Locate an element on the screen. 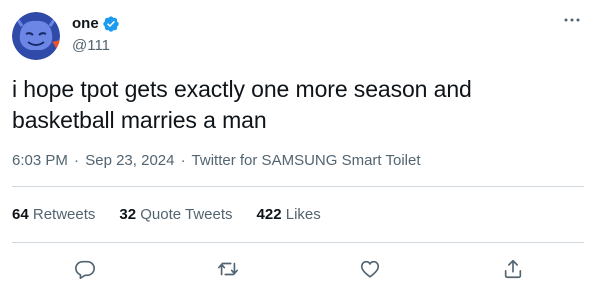  reply-button is located at coordinates (85, 269).